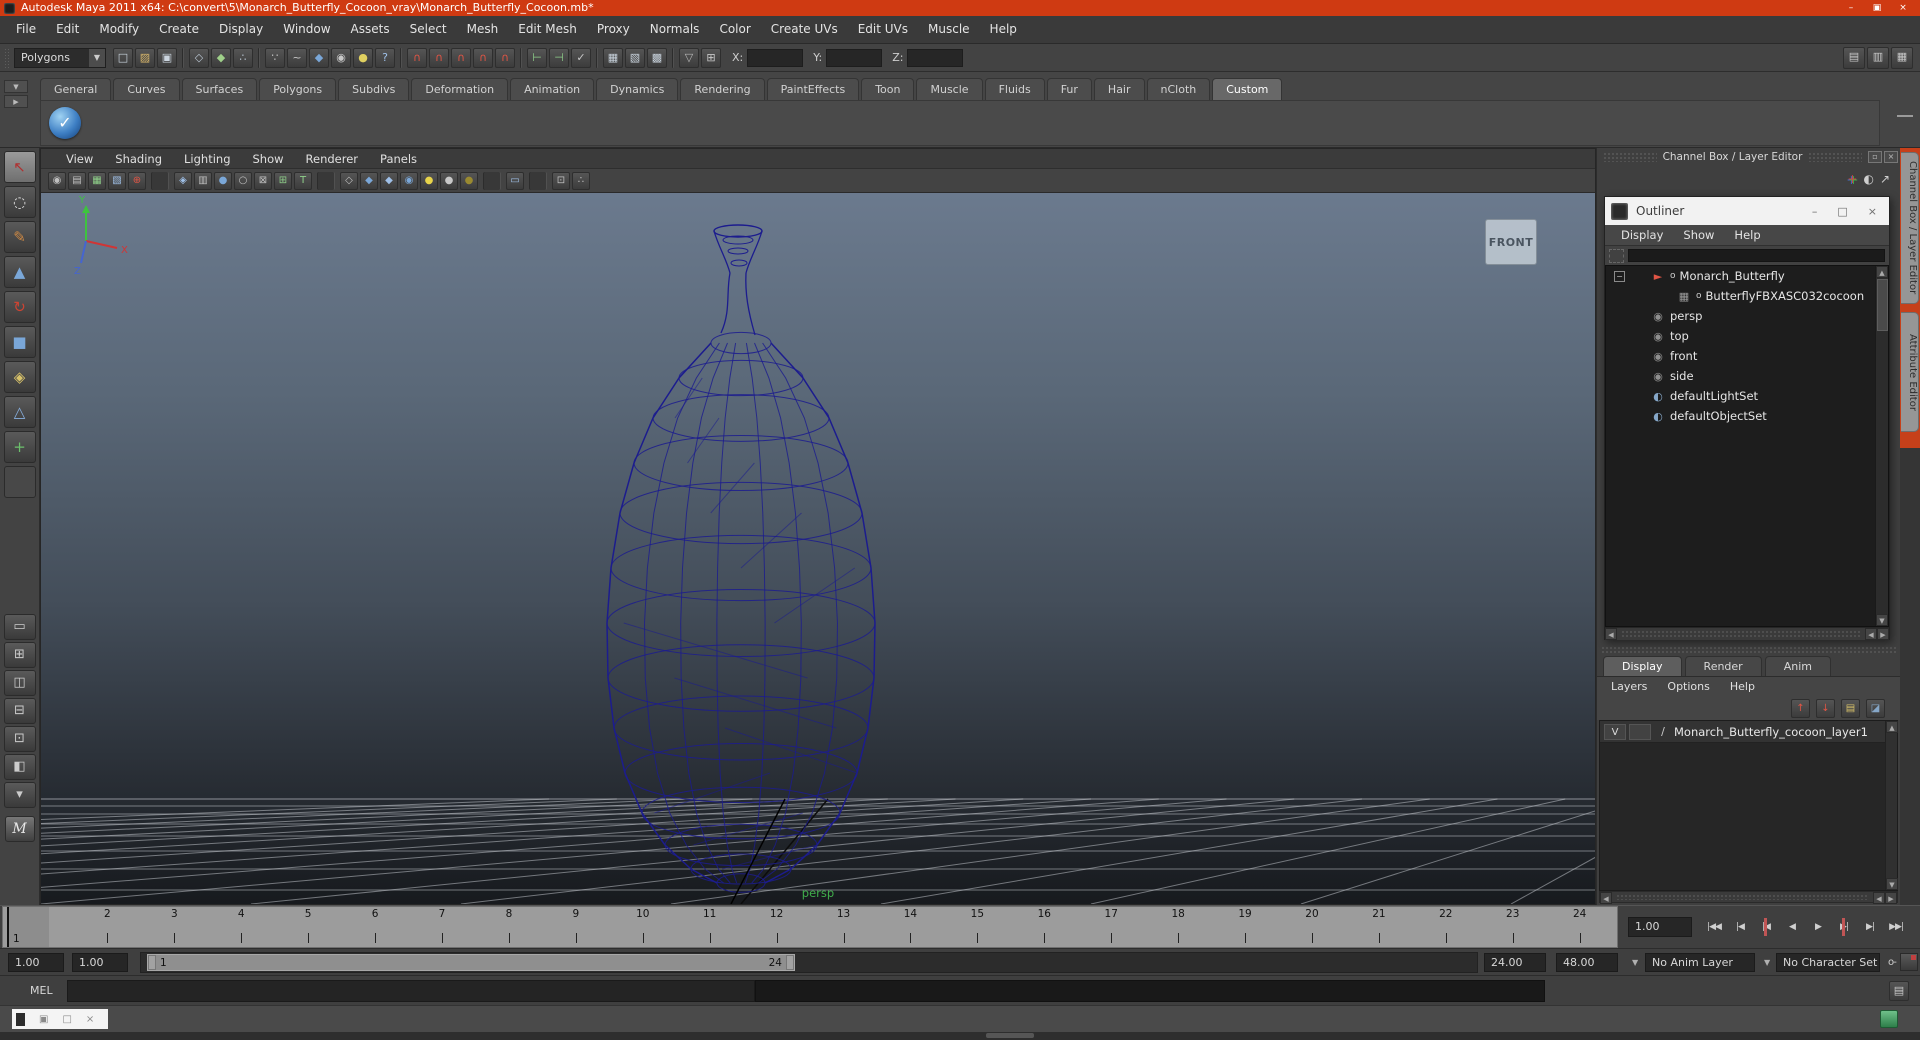  Describe the element at coordinates (16, 86) in the screenshot. I see `shelf-tab-switch-button: ▼` at that location.